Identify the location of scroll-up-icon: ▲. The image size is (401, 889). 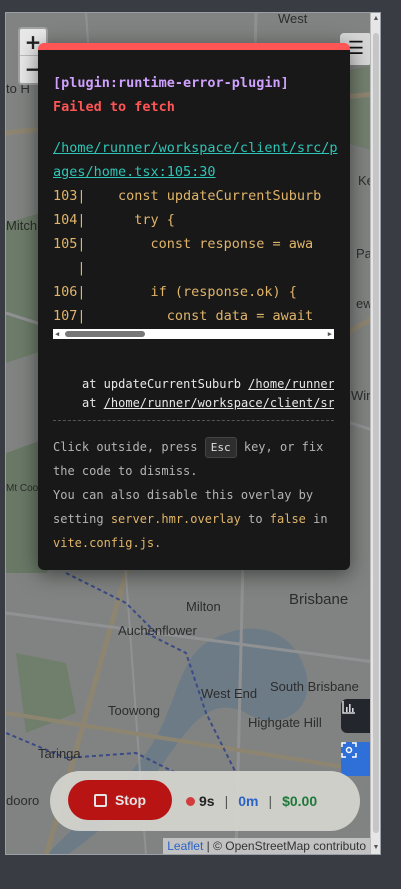
(376, 19).